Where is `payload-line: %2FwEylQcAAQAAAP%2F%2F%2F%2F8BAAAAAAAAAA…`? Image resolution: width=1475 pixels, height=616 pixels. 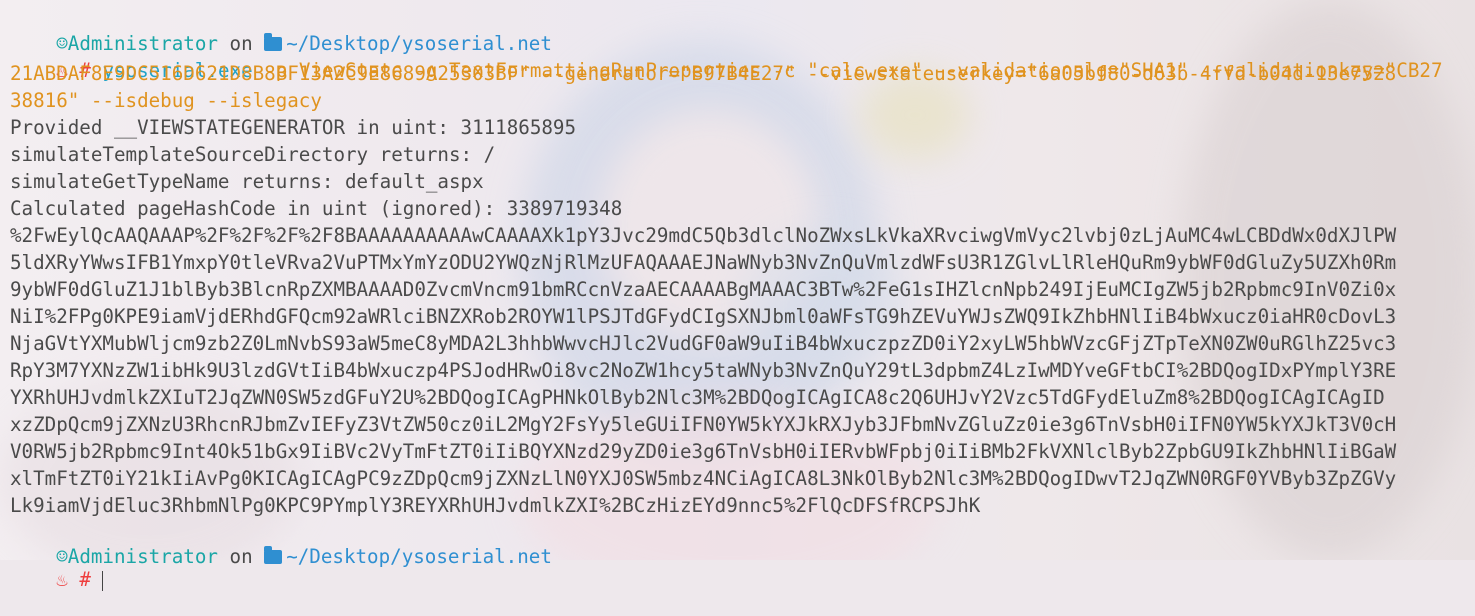
payload-line: %2FwEylQcAAQAAAP%2F%2F%2F%2F8BAAAAAAAAAA… is located at coordinates (703, 235).